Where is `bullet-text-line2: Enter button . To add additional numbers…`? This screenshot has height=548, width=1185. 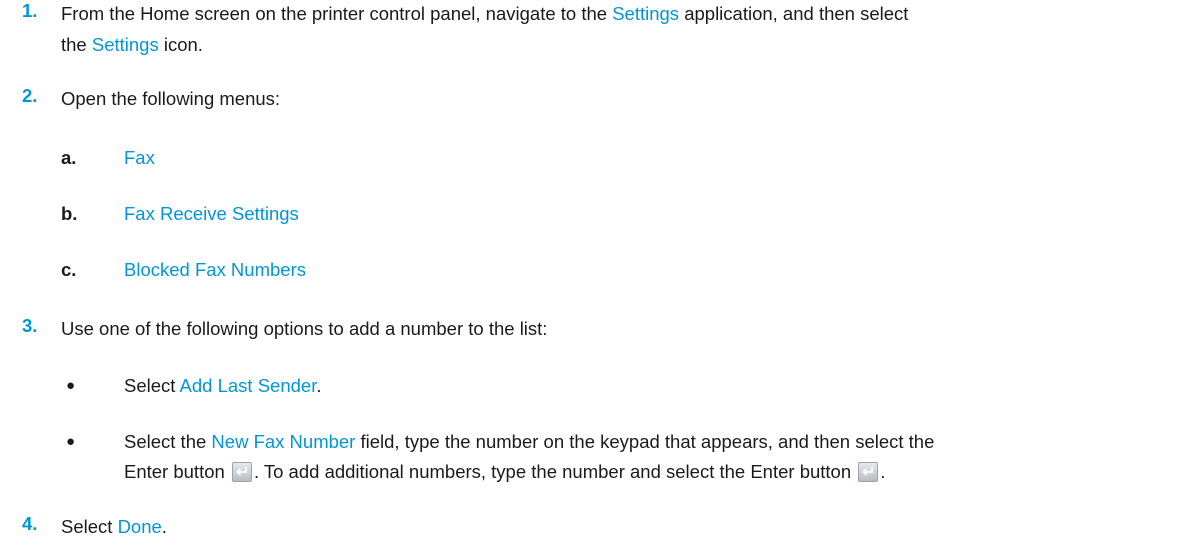
bullet-text-line2: Enter button . To add additional numbers… is located at coordinates (505, 471).